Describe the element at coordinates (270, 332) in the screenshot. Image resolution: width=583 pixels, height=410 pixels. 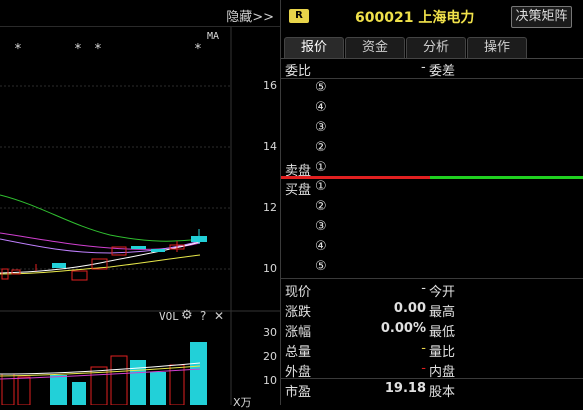
I see `vol-tick: 30` at that location.